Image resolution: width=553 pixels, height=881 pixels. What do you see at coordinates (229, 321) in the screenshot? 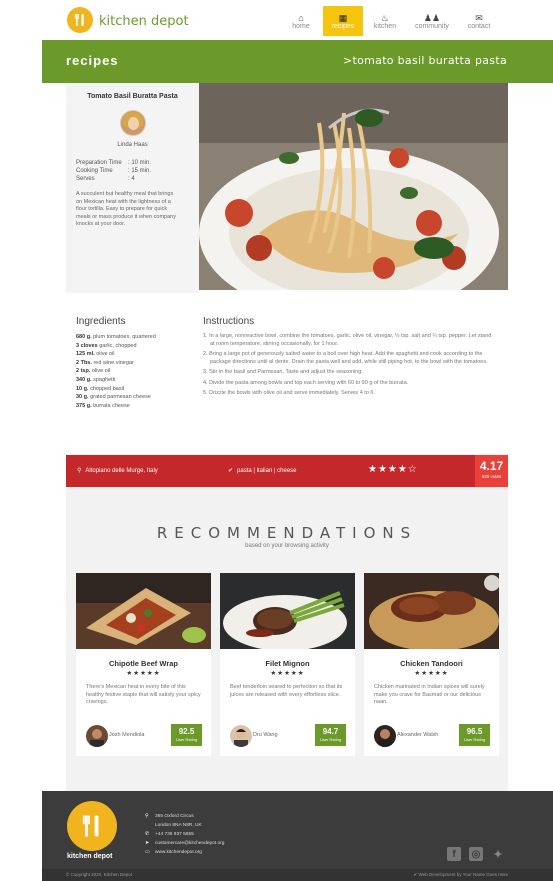
I see `instructions-heading: Instructions` at bounding box center [229, 321].